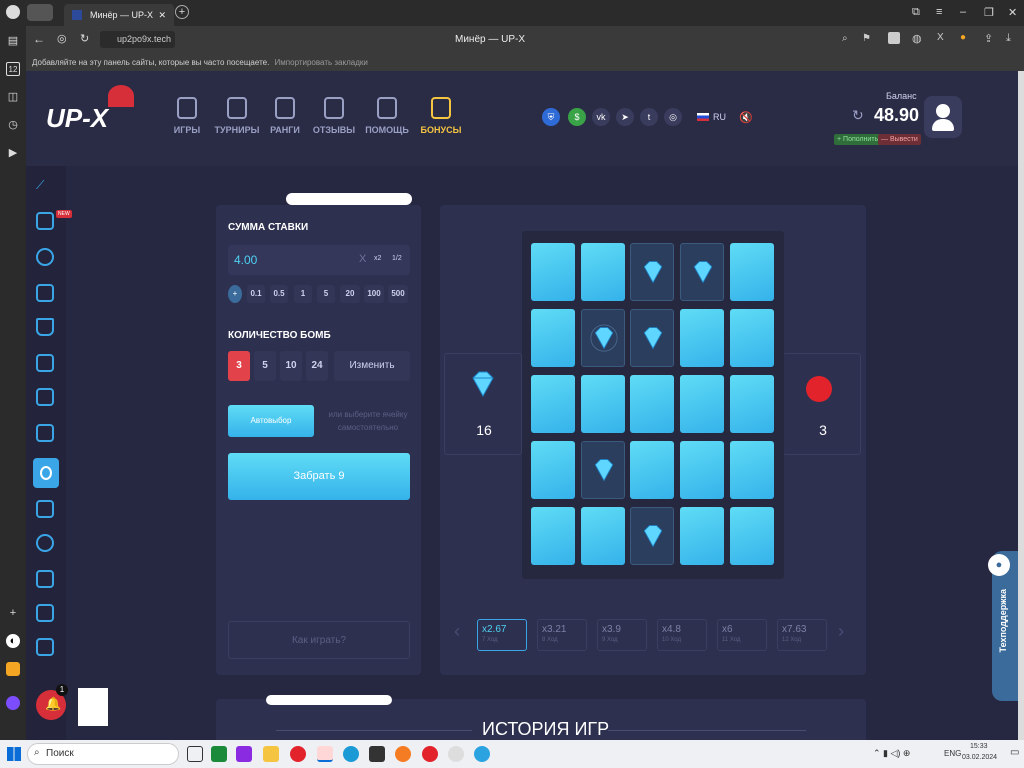 This screenshot has width=1024, height=768. I want to click on tab-switcher-icon, so click(40, 12).